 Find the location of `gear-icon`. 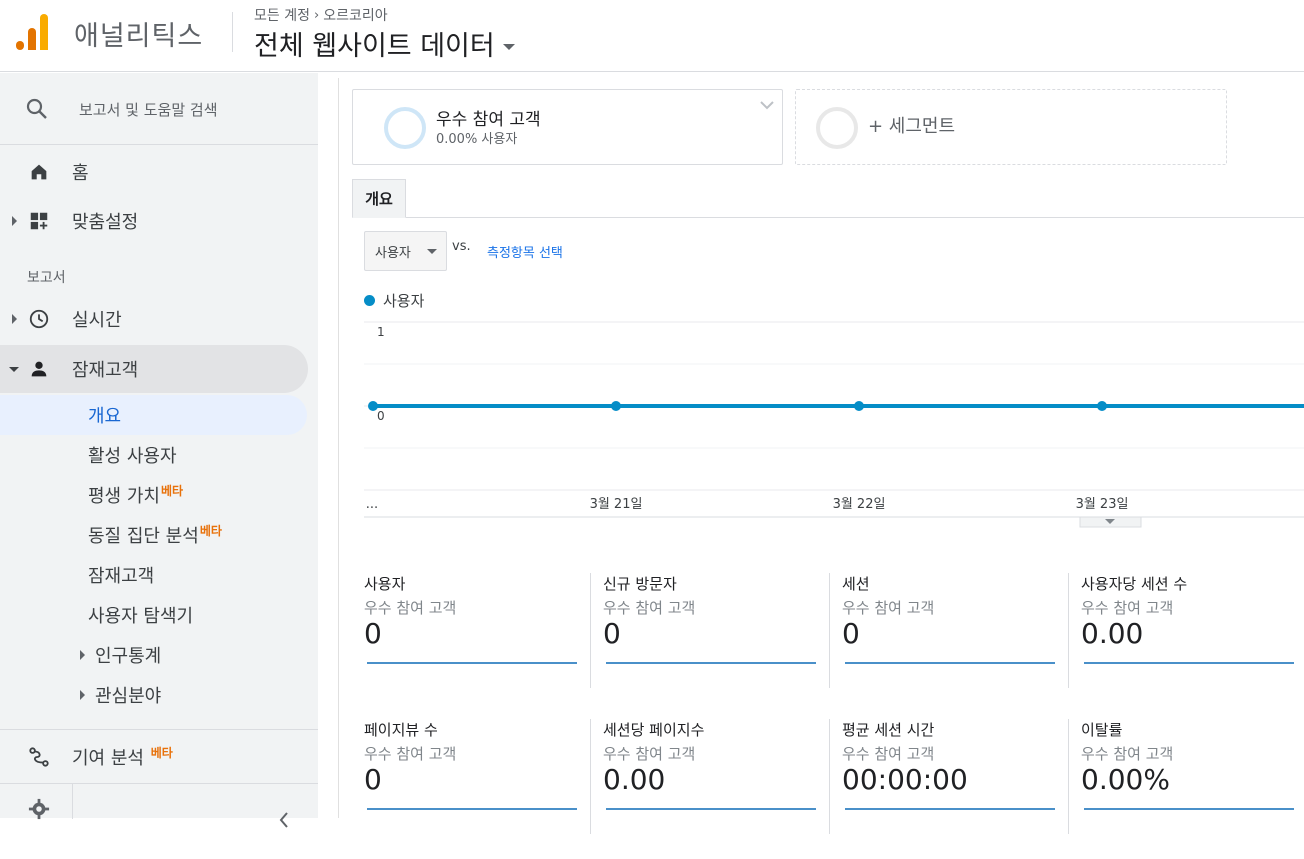

gear-icon is located at coordinates (39, 809).